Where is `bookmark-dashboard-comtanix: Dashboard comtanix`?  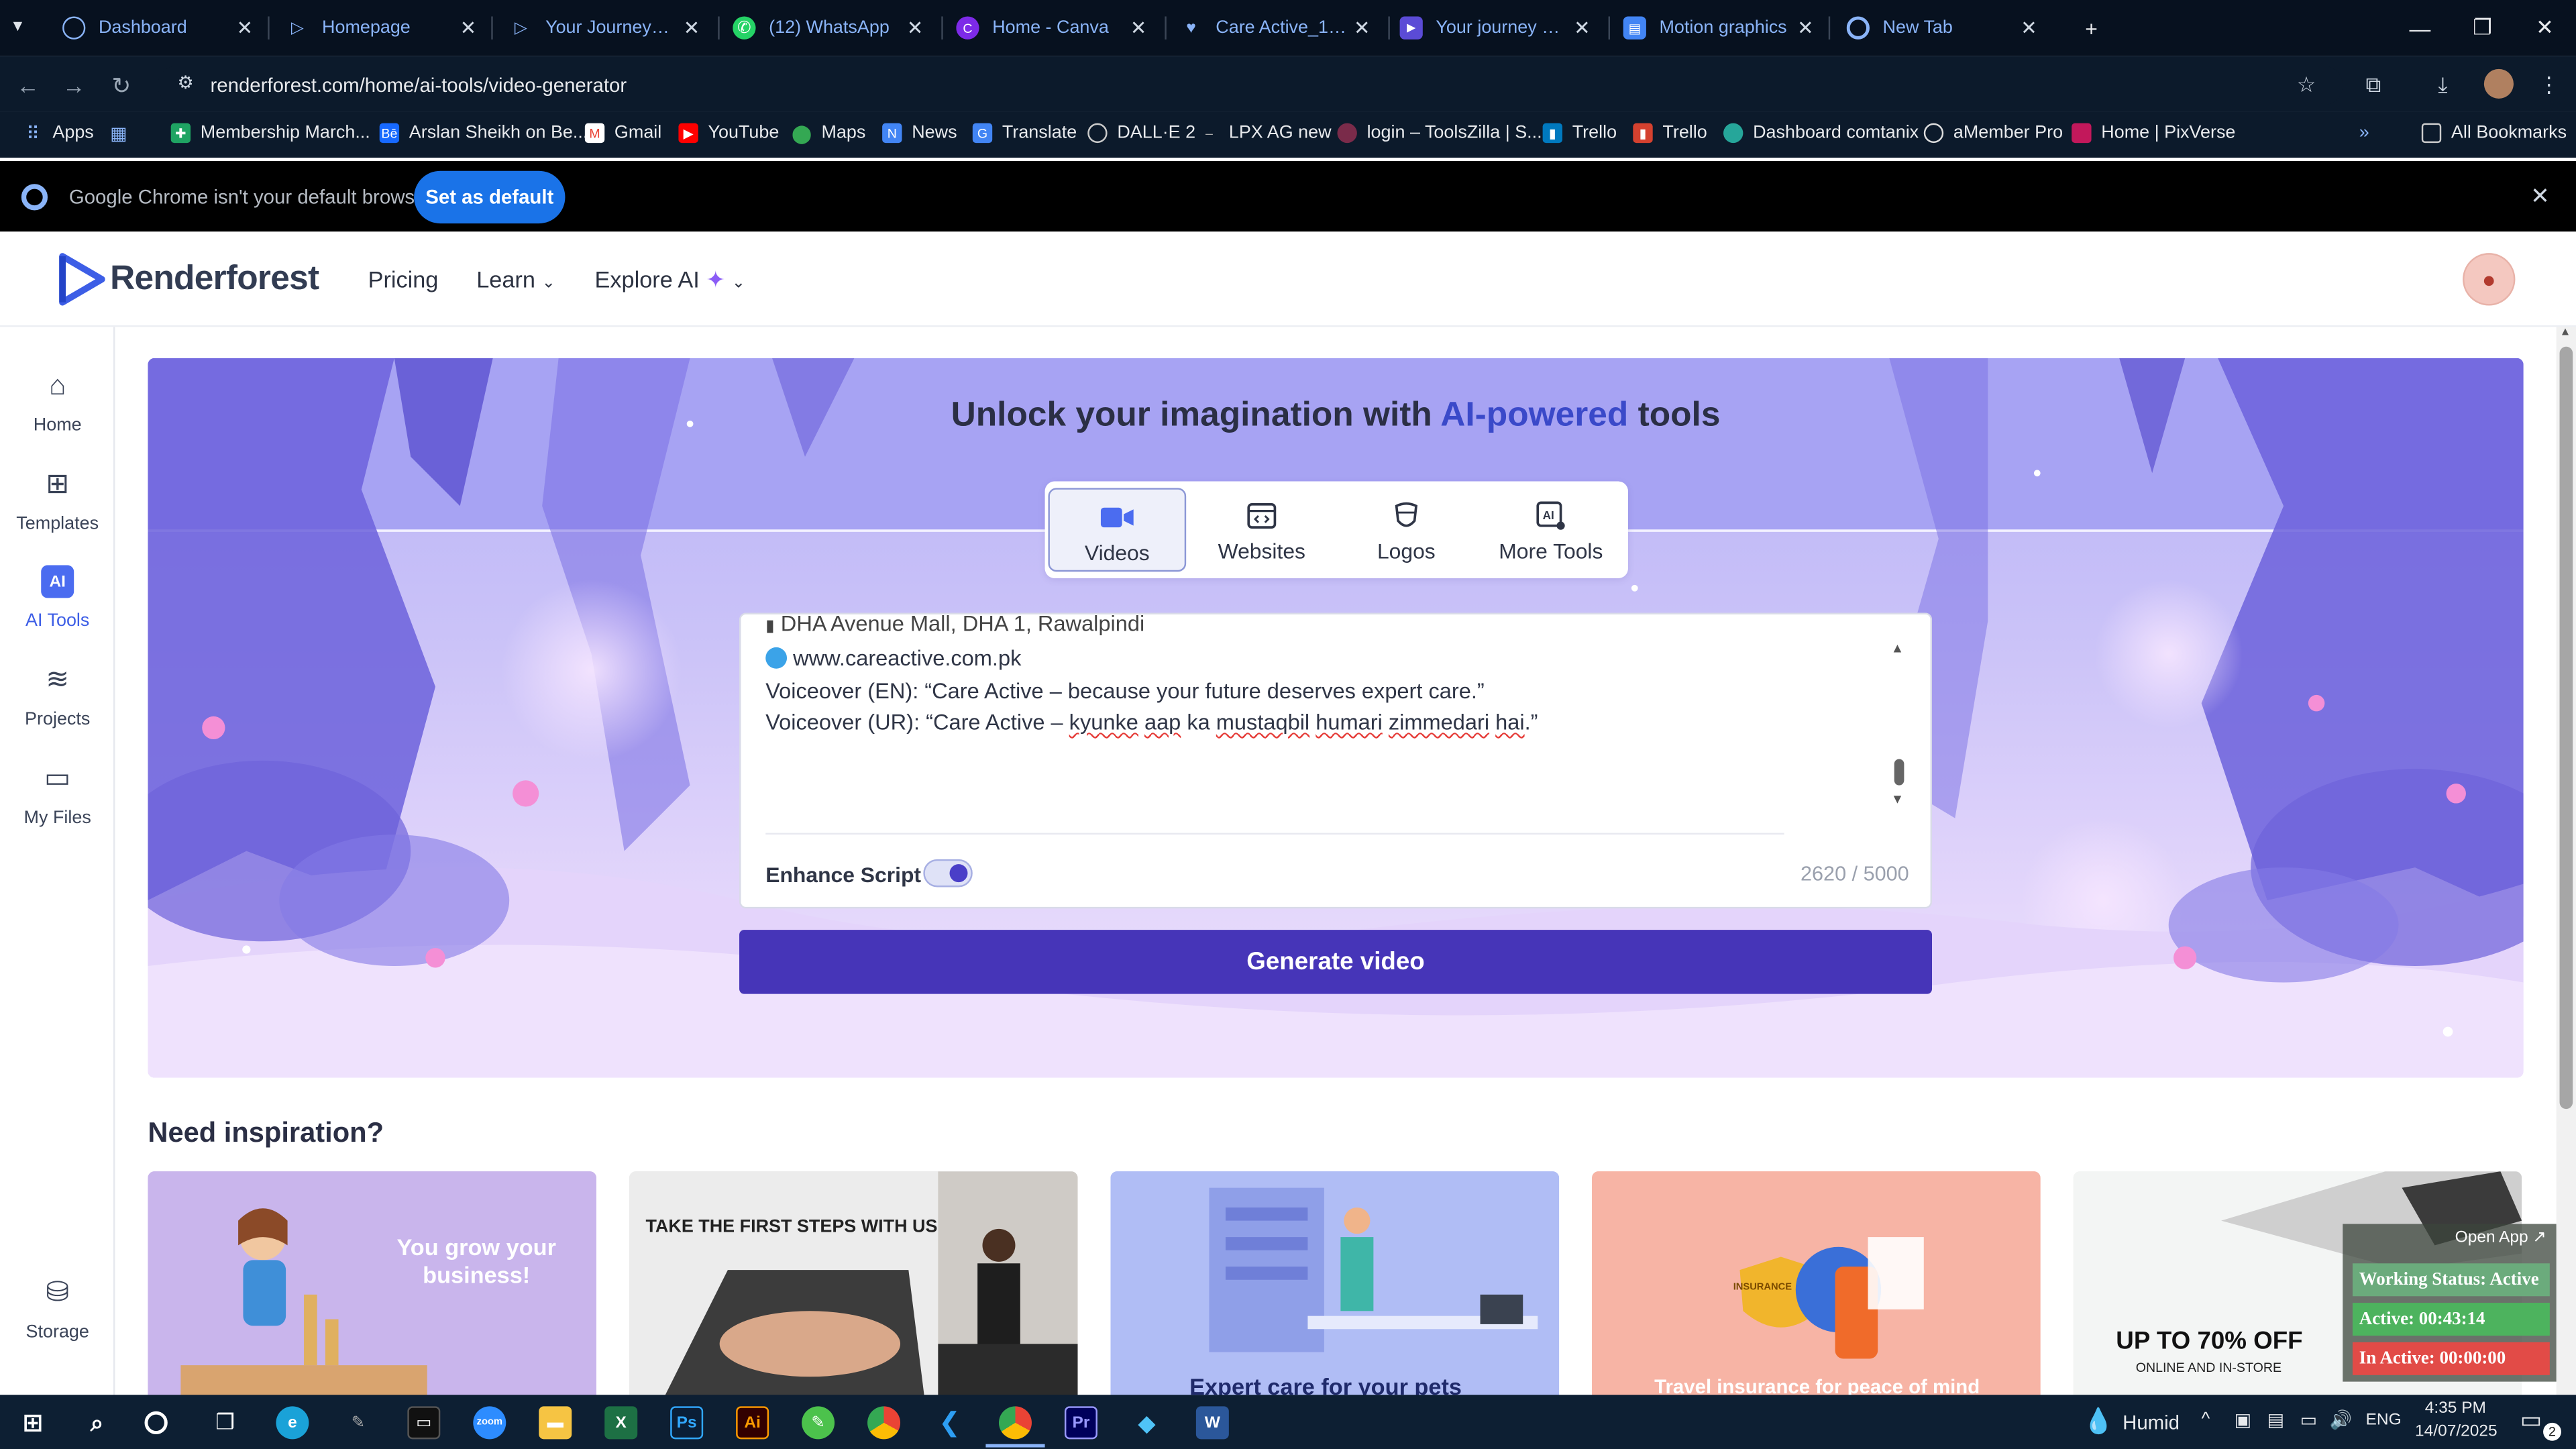
bookmark-dashboard-comtanix: Dashboard comtanix is located at coordinates (1821, 133).